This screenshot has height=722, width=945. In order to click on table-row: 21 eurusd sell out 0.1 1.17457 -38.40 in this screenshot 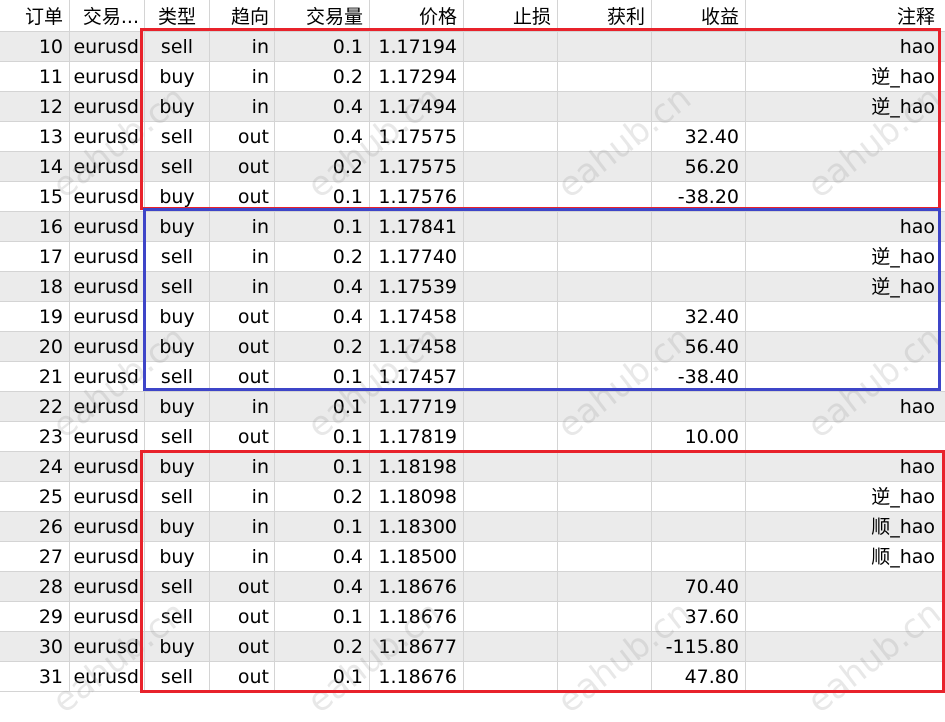, I will do `click(472, 377)`.